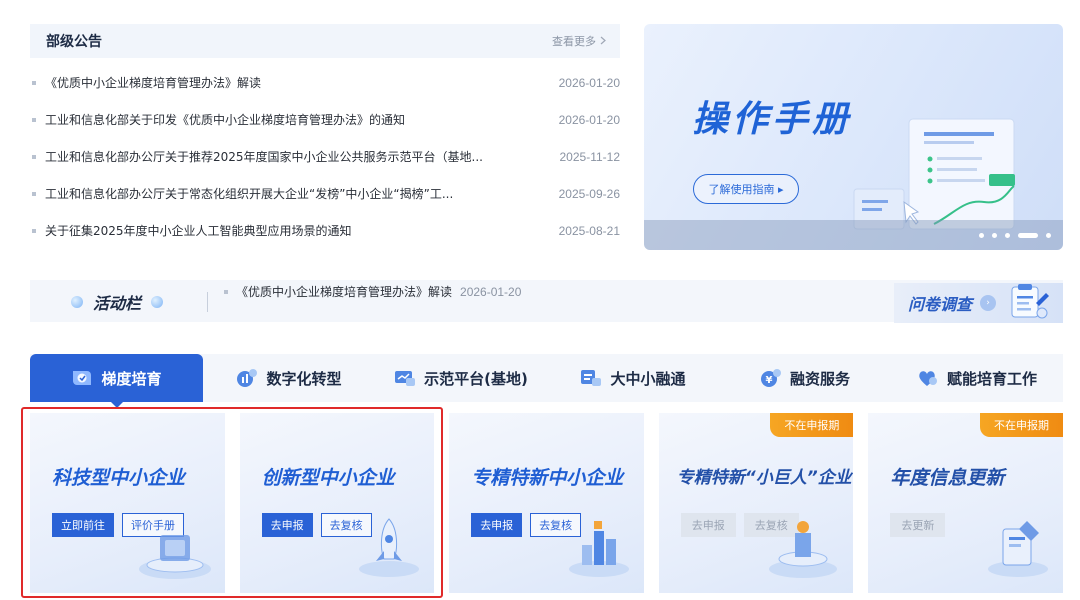 The height and width of the screenshot is (600, 1080). I want to click on integration-icon, so click(591, 378).